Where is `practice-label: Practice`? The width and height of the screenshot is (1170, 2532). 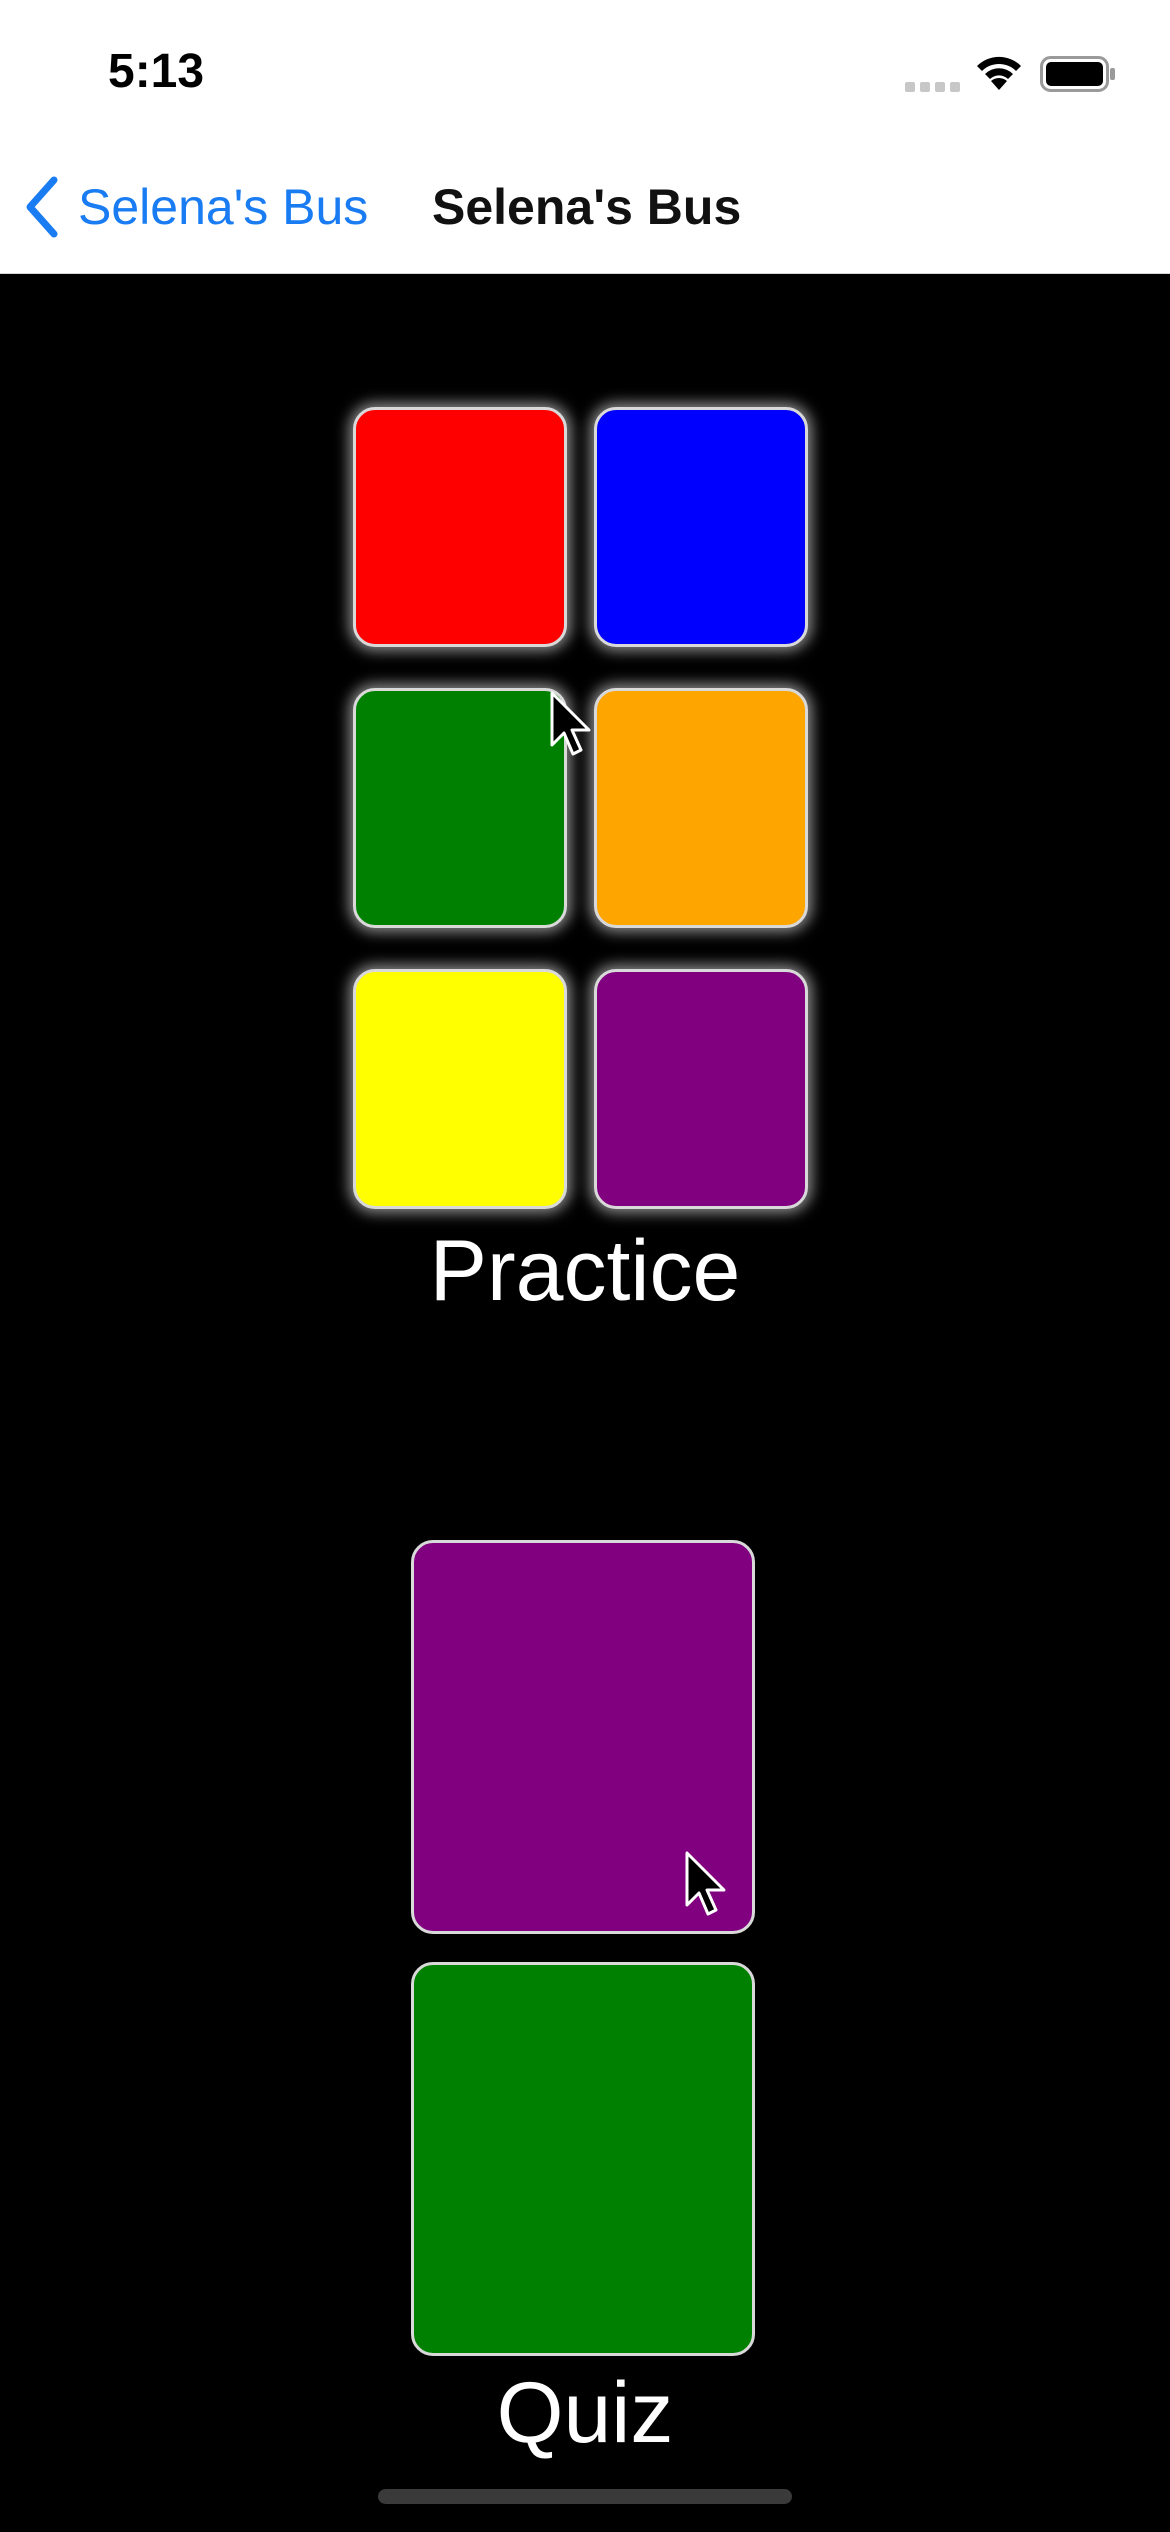
practice-label: Practice is located at coordinates (585, 1271).